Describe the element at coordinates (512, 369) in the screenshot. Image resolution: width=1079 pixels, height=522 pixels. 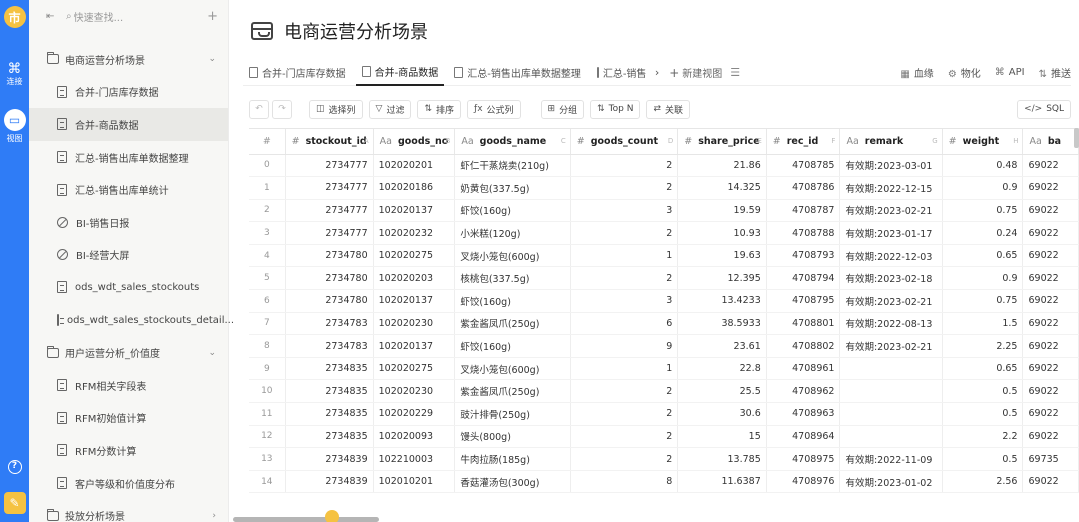
I see `table-cell: 叉烧小笼包(600g)` at that location.